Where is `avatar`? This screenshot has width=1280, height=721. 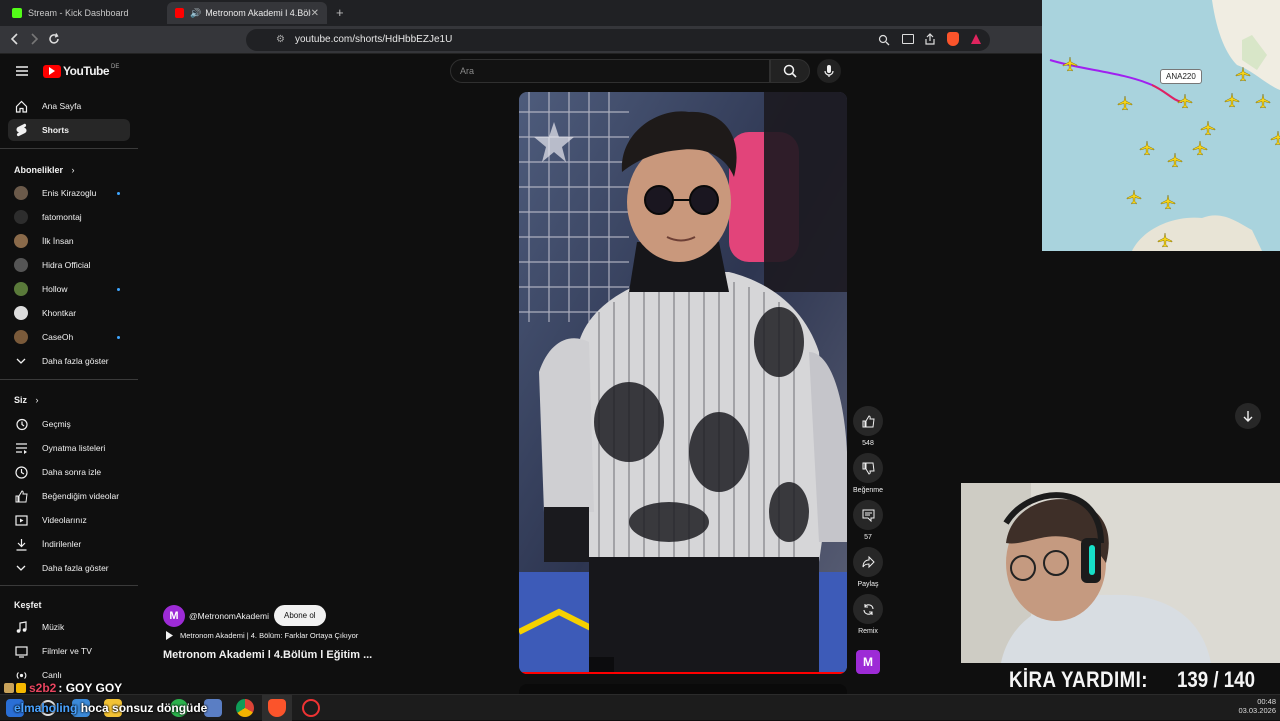 avatar is located at coordinates (21, 241).